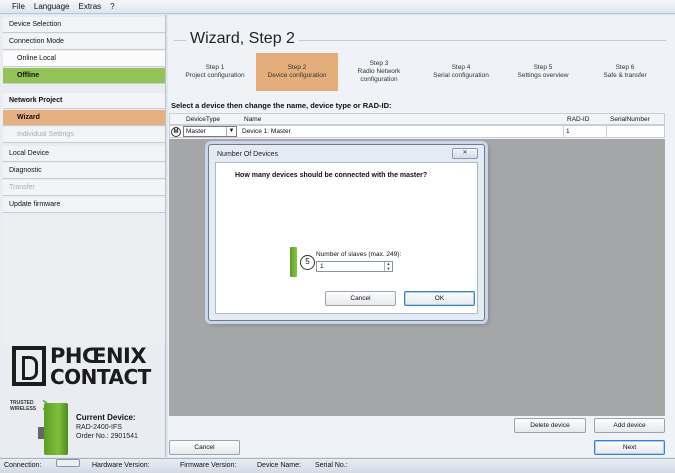  What do you see at coordinates (176, 132) in the screenshot?
I see `master-badge-icon: M` at bounding box center [176, 132].